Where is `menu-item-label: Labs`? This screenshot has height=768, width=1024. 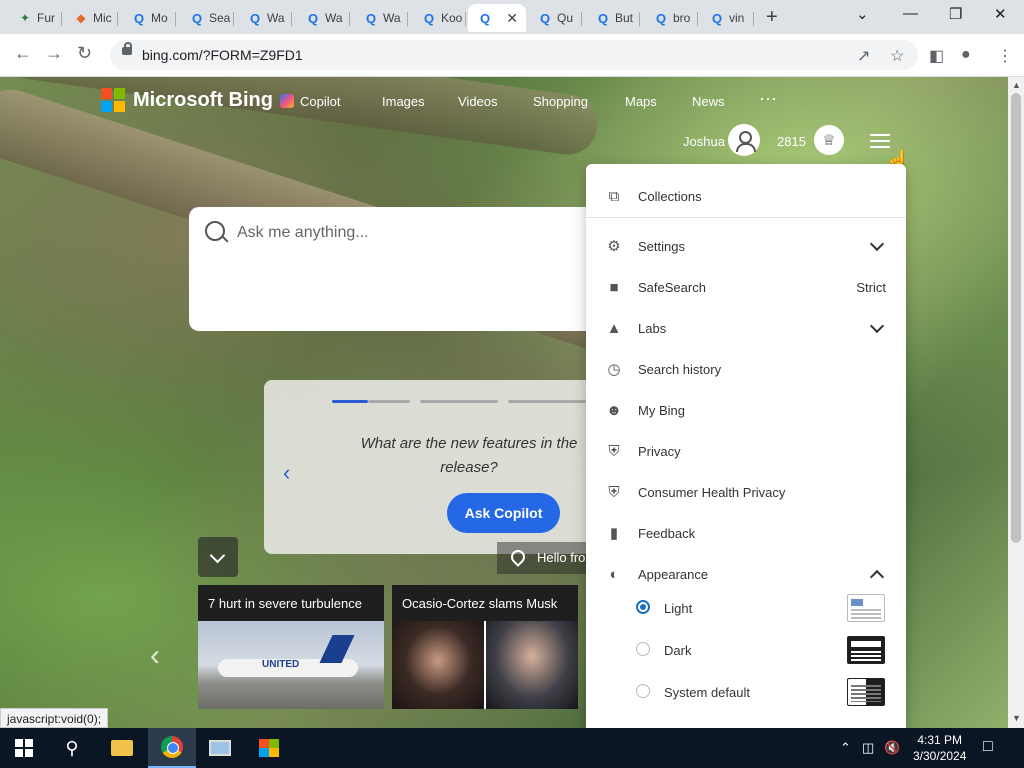
menu-item-label: Labs is located at coordinates (652, 328).